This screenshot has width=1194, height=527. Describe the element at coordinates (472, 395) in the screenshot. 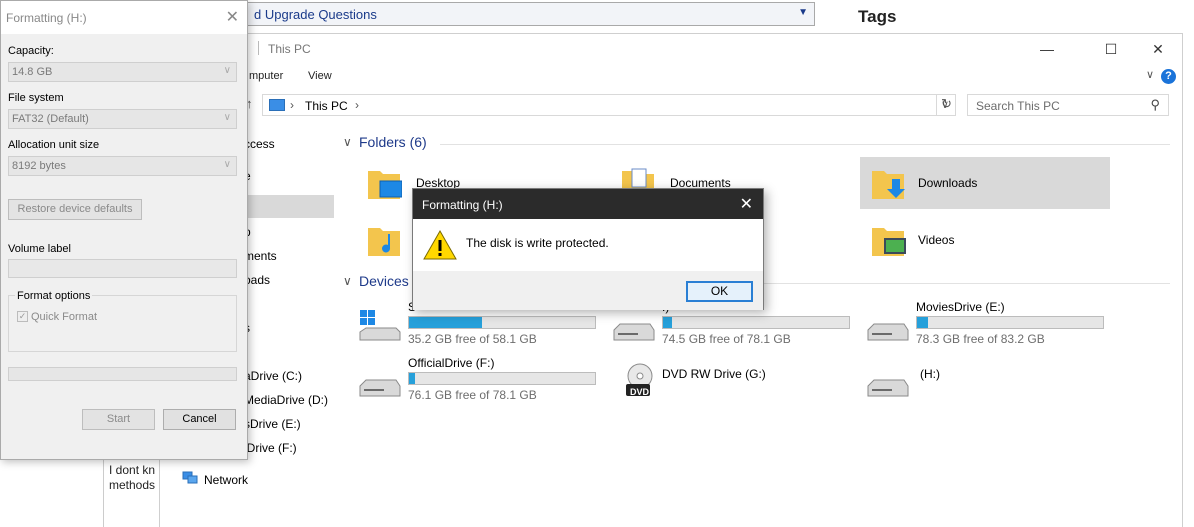

I see `drive-free-space: 76.1 GB free of 78.1 GB` at that location.